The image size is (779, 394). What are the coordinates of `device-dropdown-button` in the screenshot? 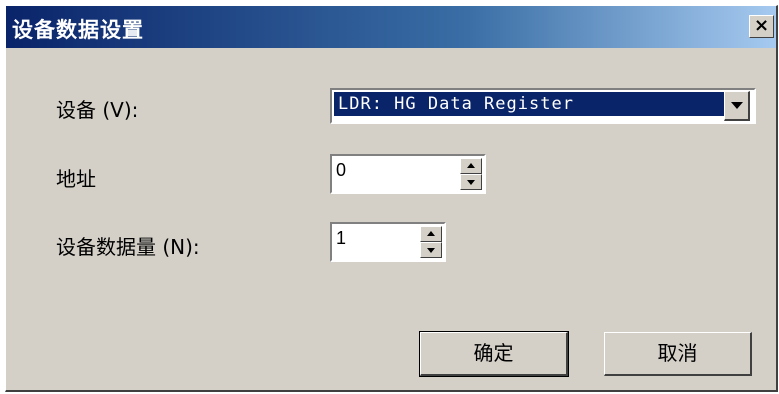 It's located at (737, 106).